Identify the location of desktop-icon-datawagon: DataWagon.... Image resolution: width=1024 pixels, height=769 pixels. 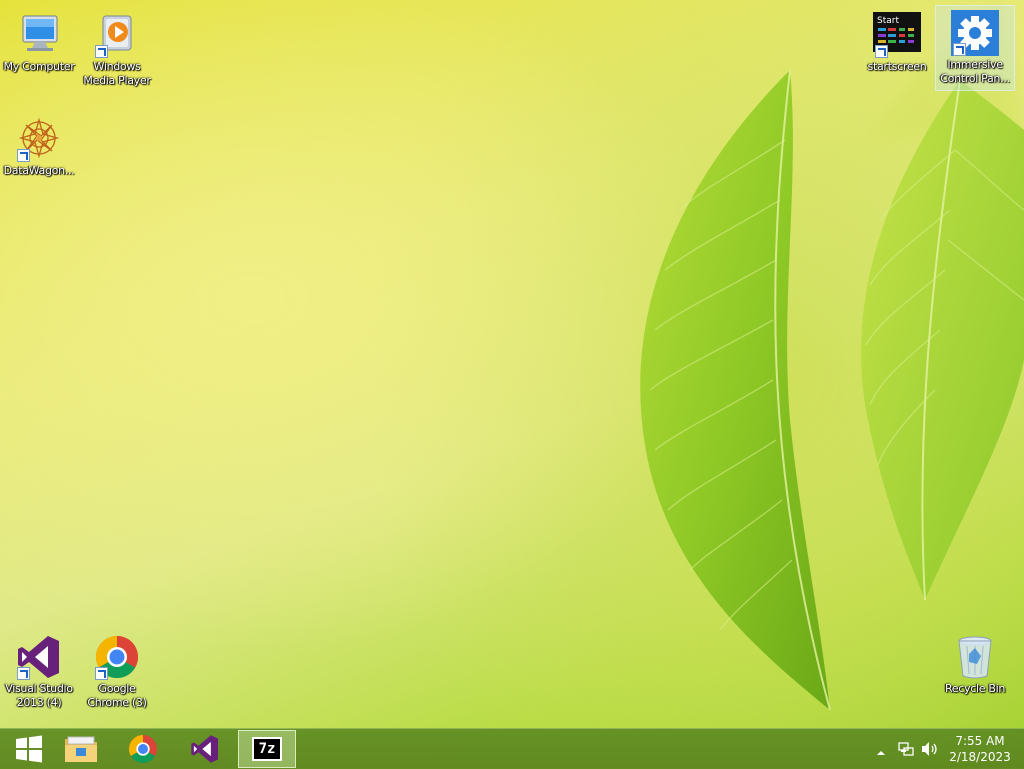
(39, 160).